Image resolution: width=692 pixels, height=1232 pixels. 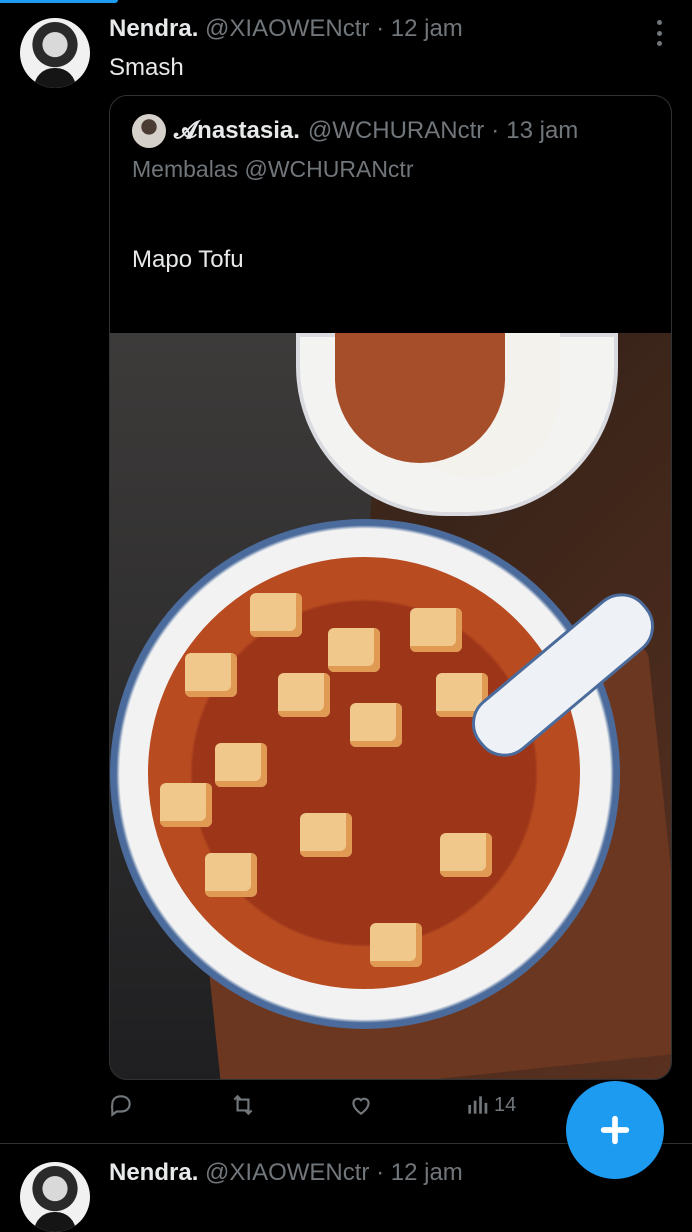 I want to click on quote-header: 𝓐nastasia. @WCHURANctr · 13 jam, so click(x=355, y=131).